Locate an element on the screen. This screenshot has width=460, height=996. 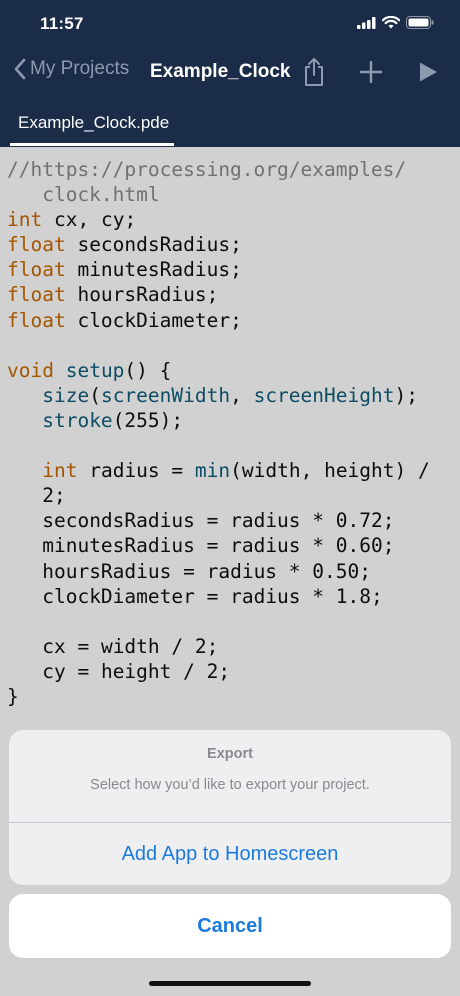
share-button is located at coordinates (314, 74).